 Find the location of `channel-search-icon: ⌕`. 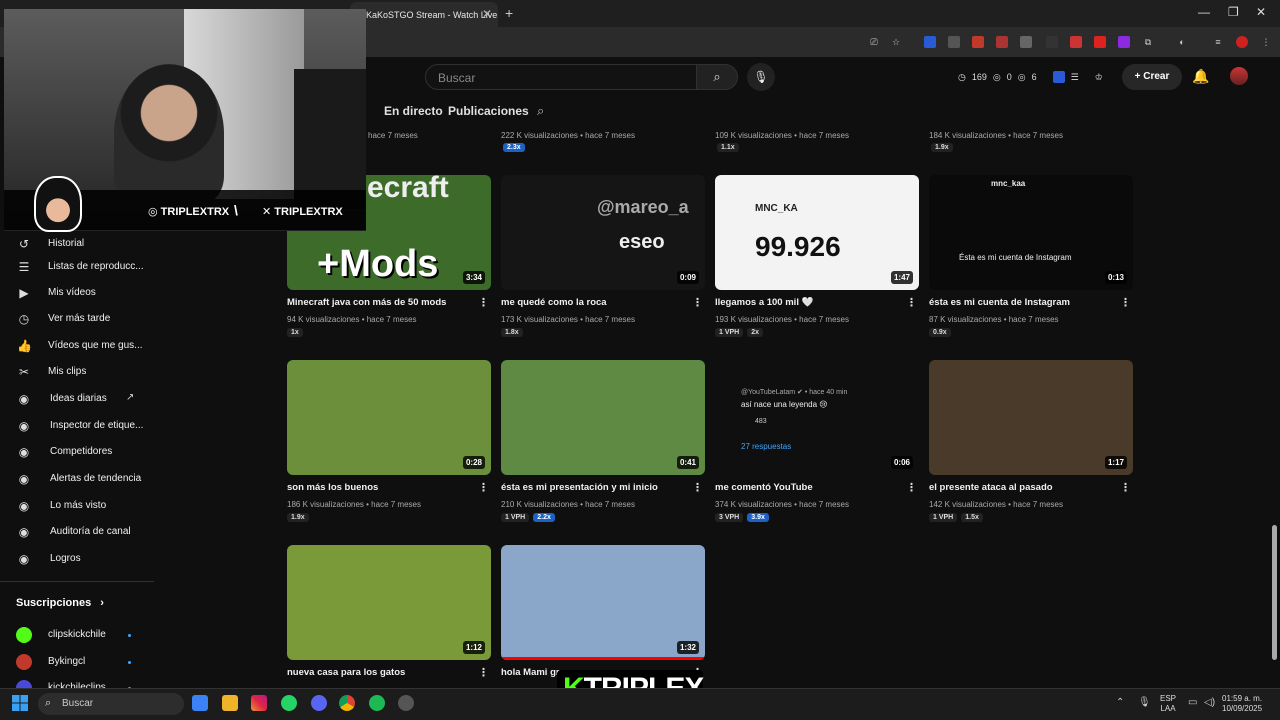

channel-search-icon: ⌕ is located at coordinates (540, 111).